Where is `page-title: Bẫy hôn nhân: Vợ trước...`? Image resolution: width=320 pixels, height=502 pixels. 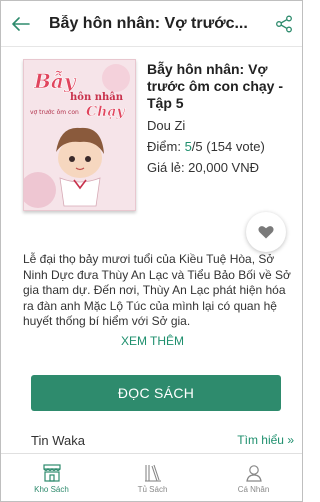
page-title: Bẫy hôn nhân: Vợ trước... is located at coordinates (148, 23).